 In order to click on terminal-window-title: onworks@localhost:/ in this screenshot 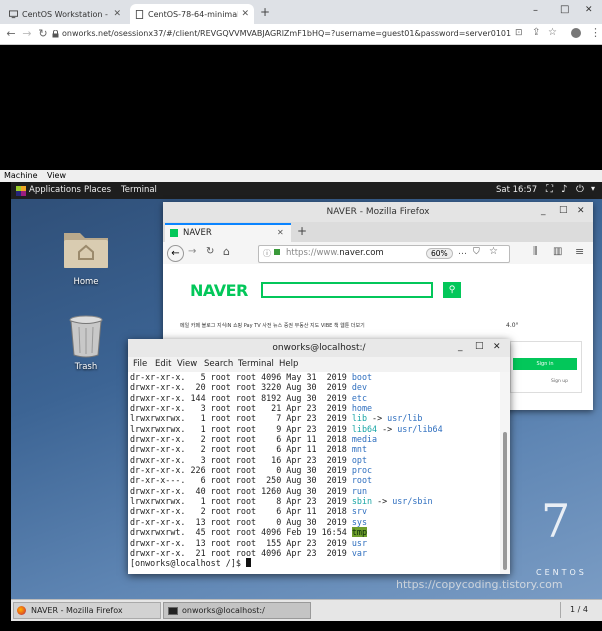, I will do `click(319, 348)`.